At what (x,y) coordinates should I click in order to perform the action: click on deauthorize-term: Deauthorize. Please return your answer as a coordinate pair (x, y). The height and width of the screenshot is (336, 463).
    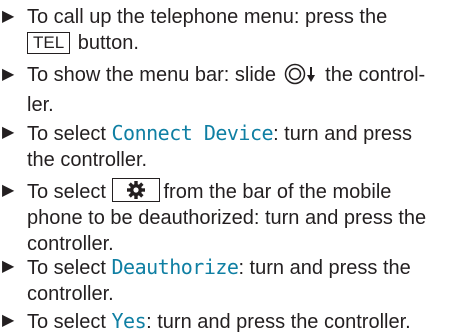
    Looking at the image, I should click on (175, 267).